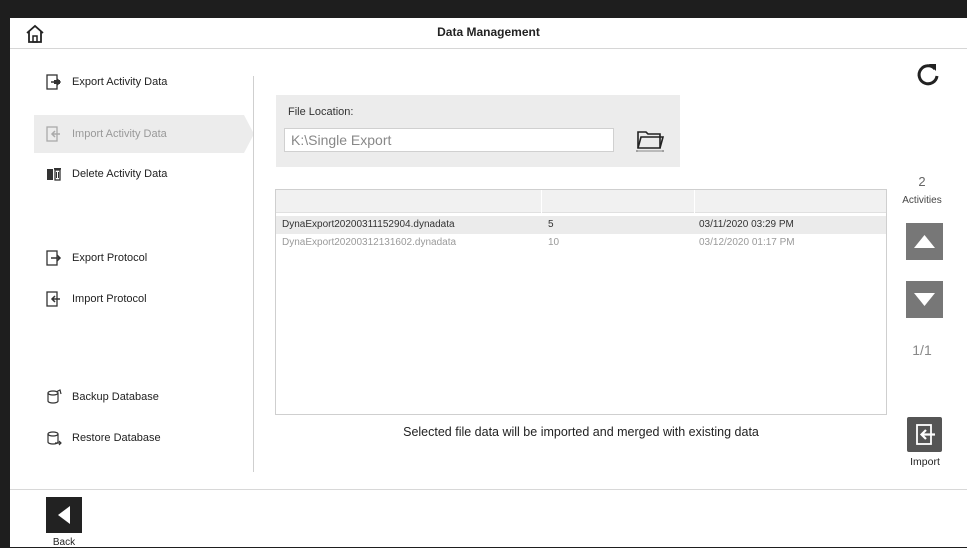 The height and width of the screenshot is (548, 967). I want to click on footer-divider, so click(488, 489).